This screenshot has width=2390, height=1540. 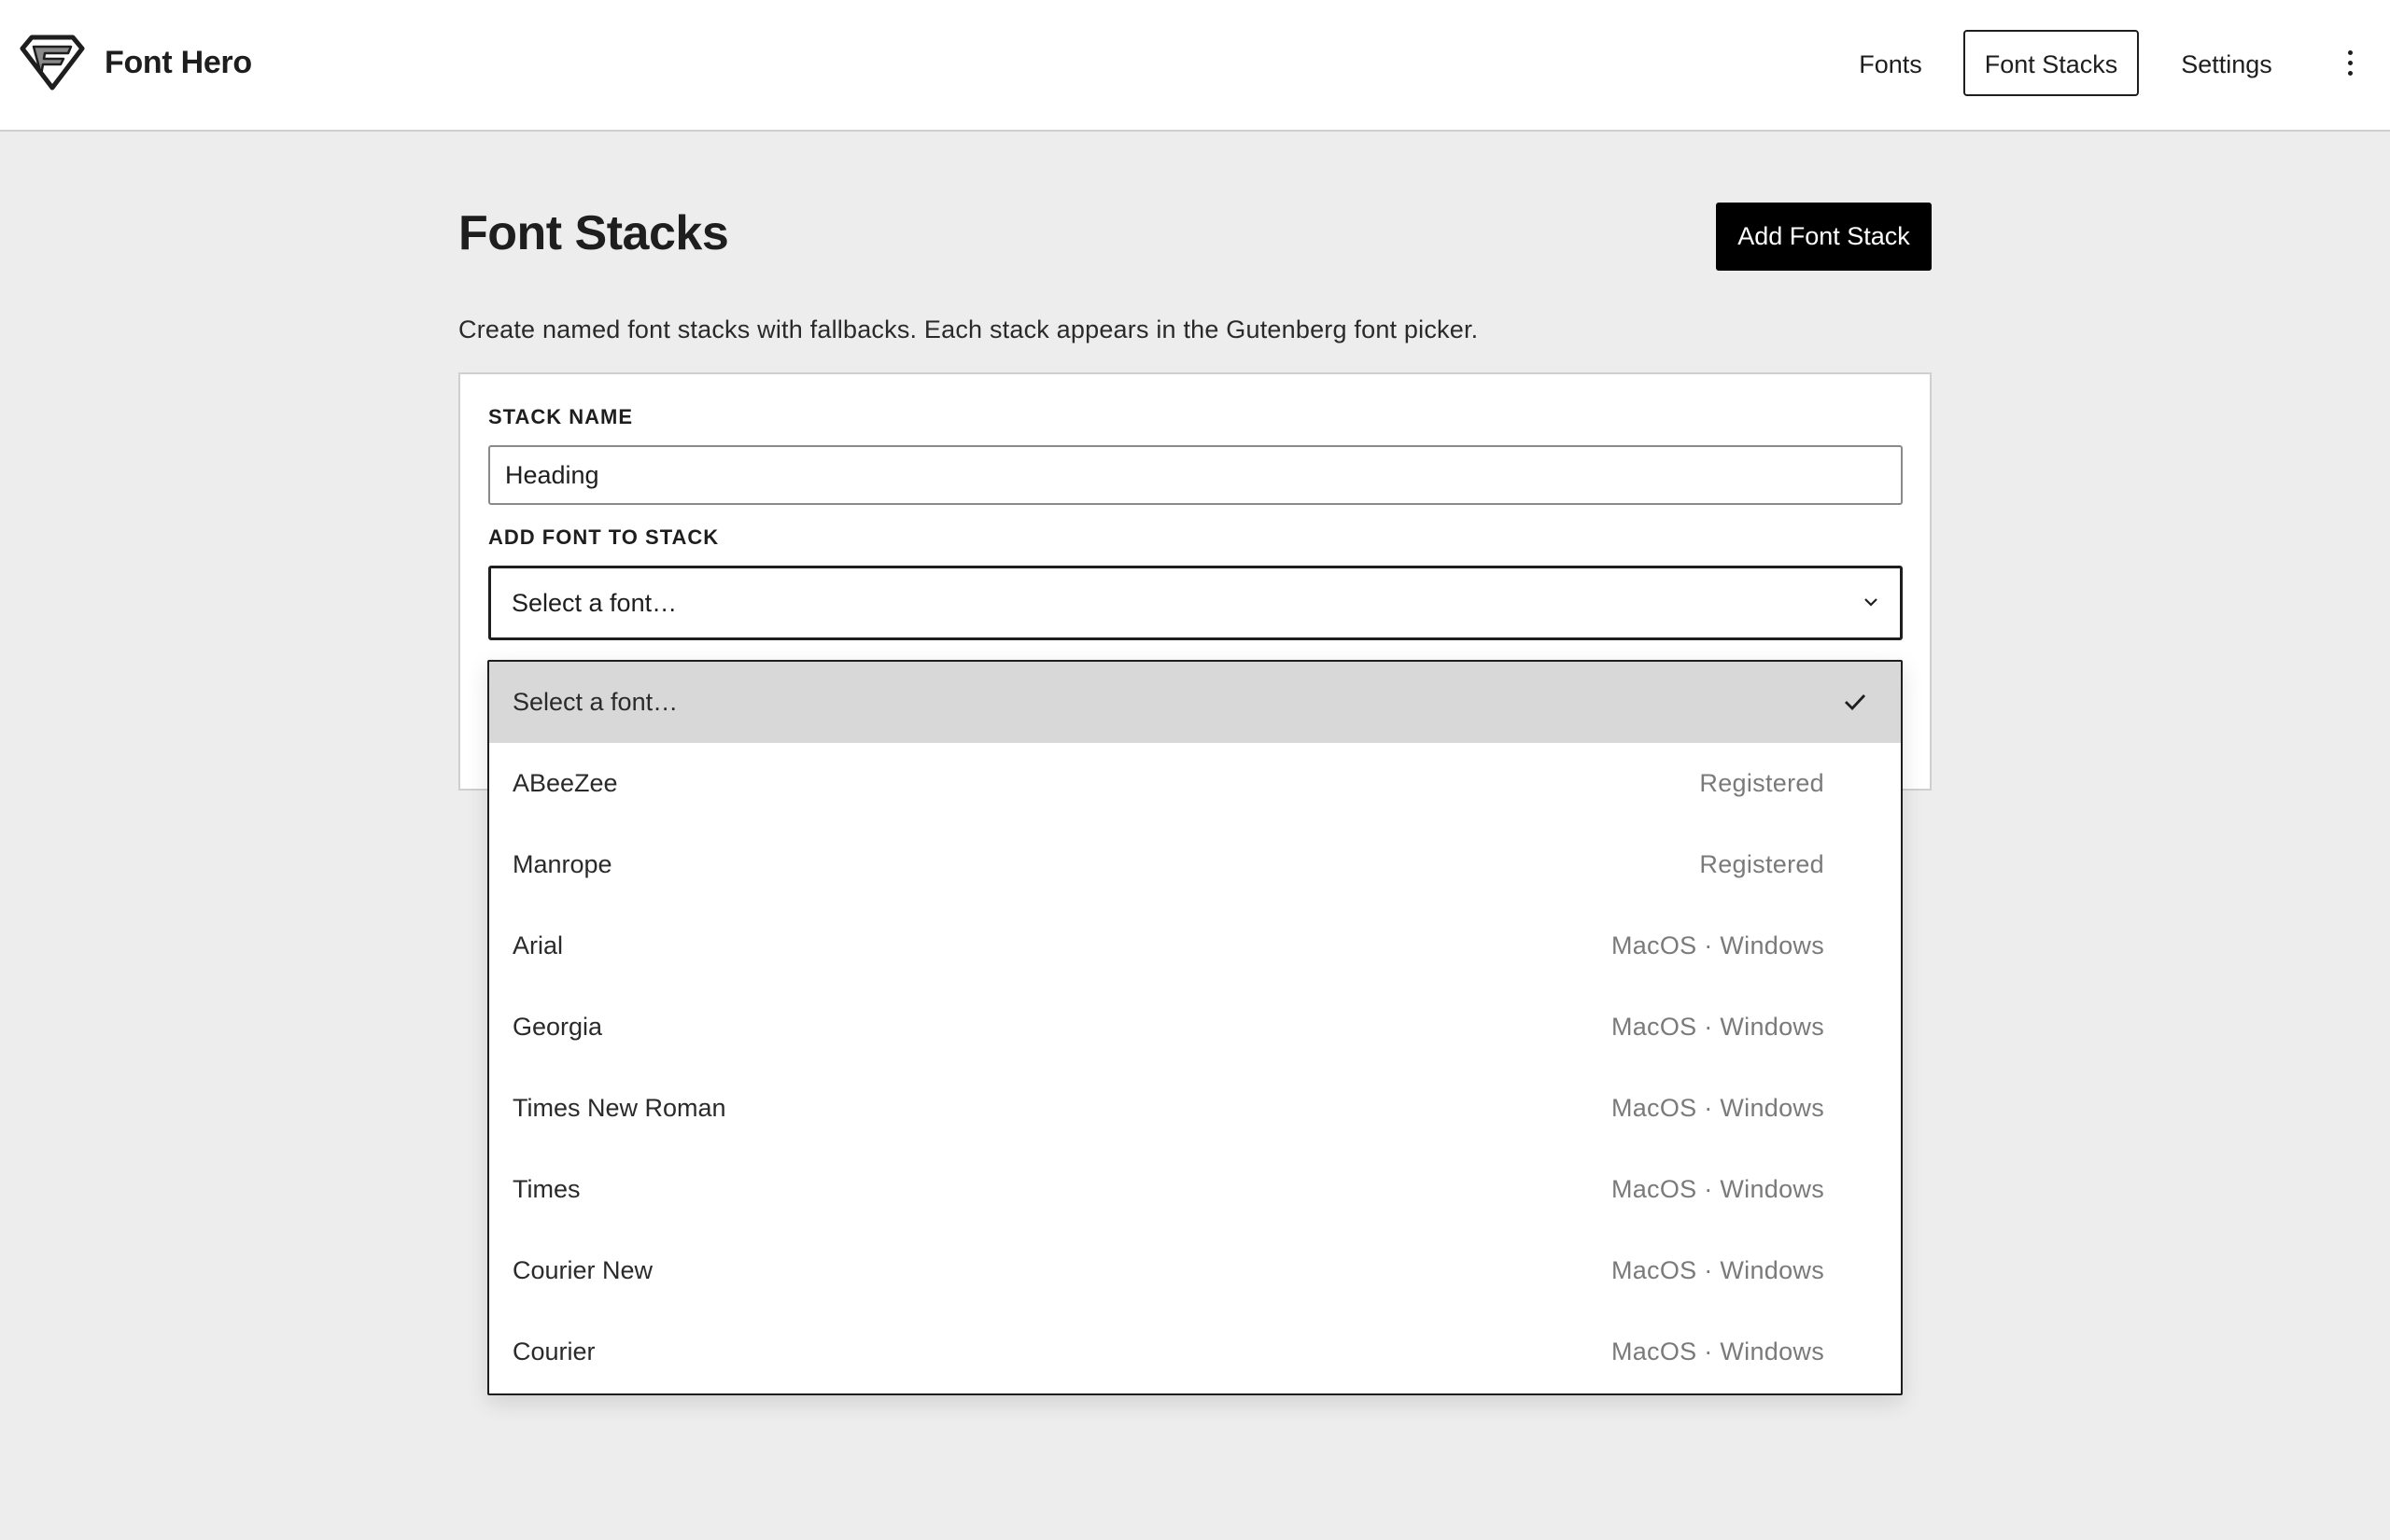 What do you see at coordinates (2051, 63) in the screenshot?
I see `nav-item-font-stacks: Font Stacks` at bounding box center [2051, 63].